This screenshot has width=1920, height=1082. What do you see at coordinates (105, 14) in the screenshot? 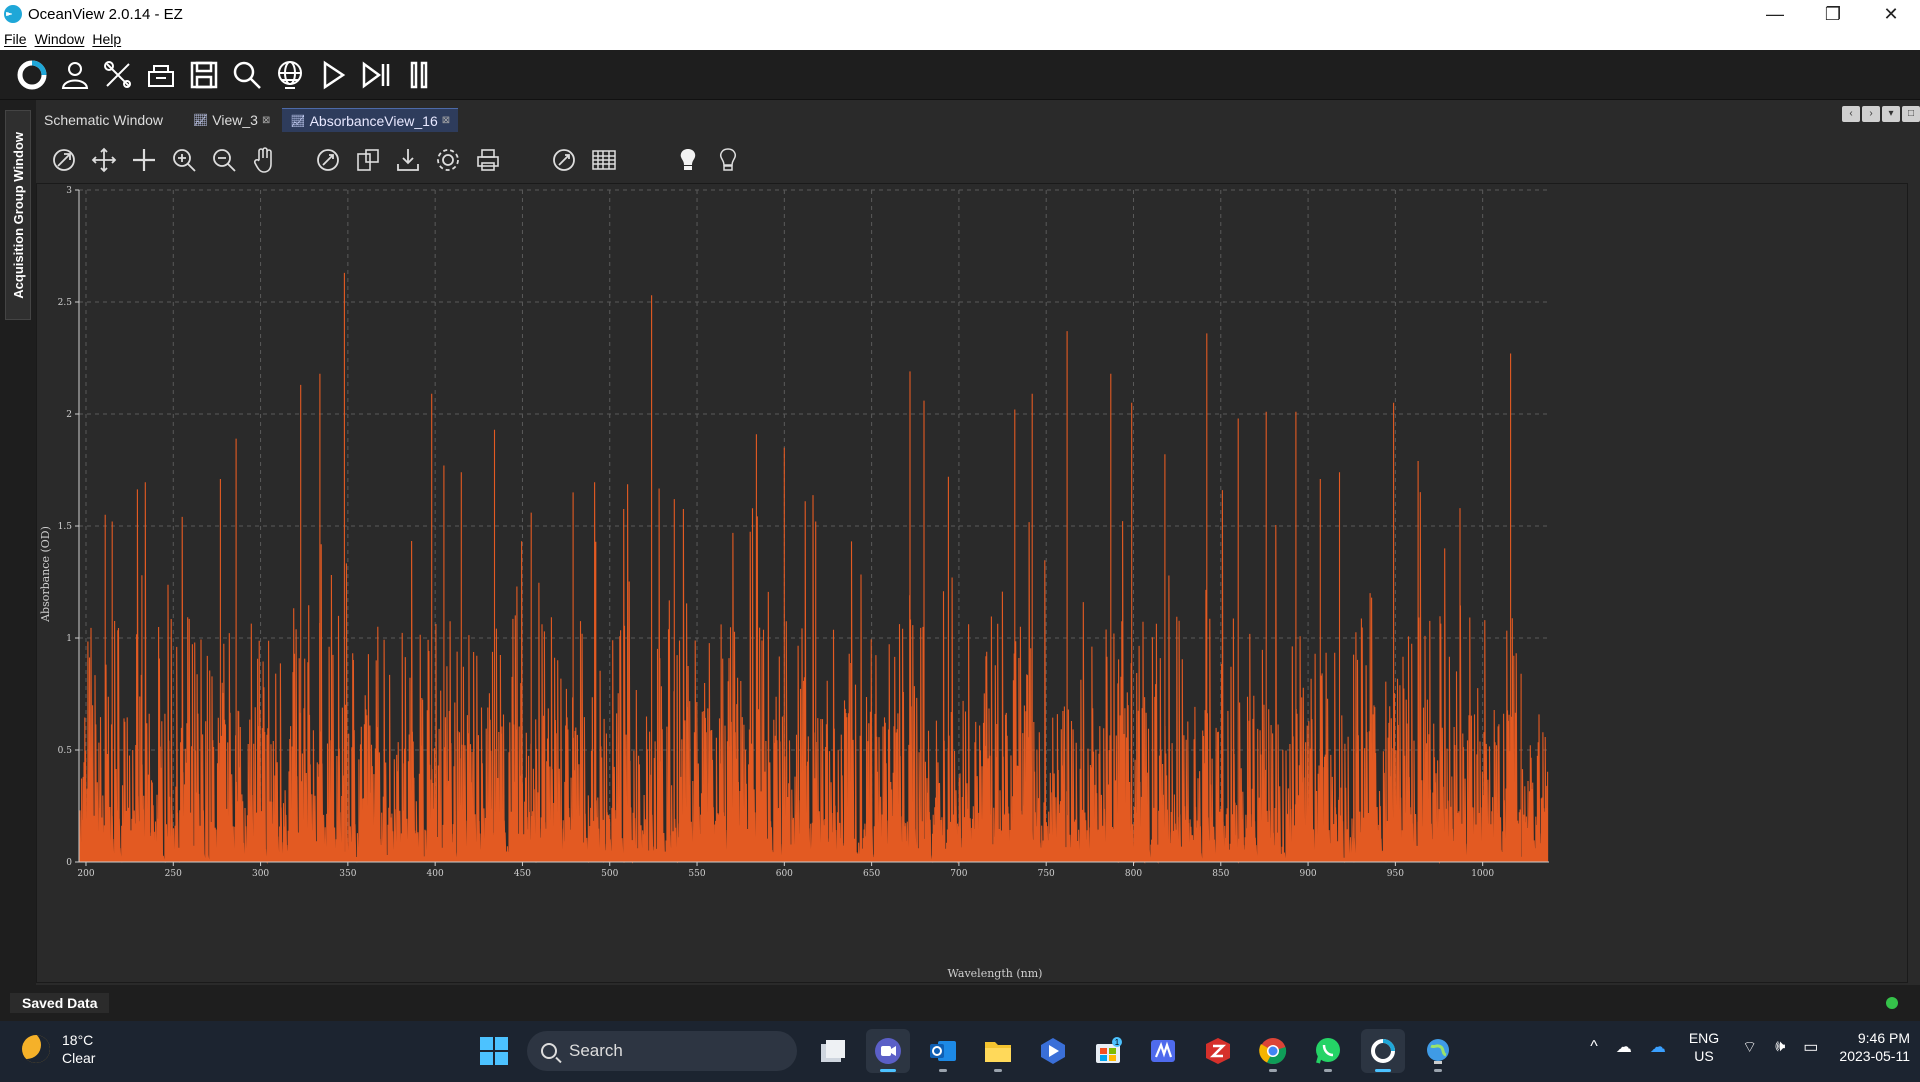
I see `window-title: OceanView 2.0.14 - EZ` at bounding box center [105, 14].